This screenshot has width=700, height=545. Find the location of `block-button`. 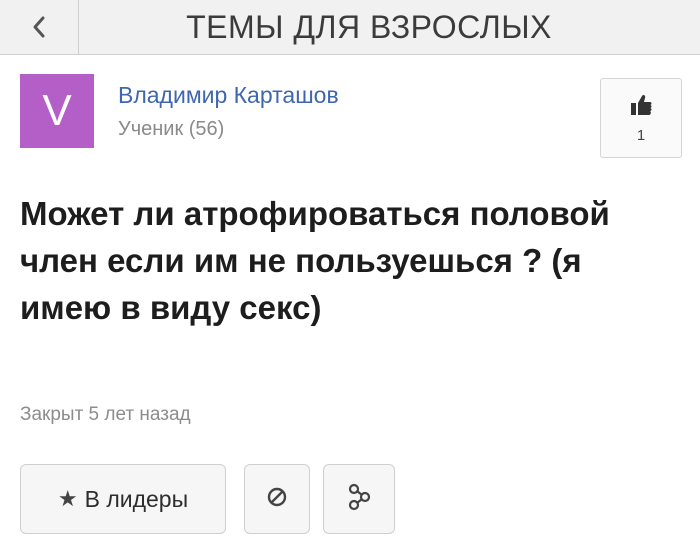

block-button is located at coordinates (277, 499).